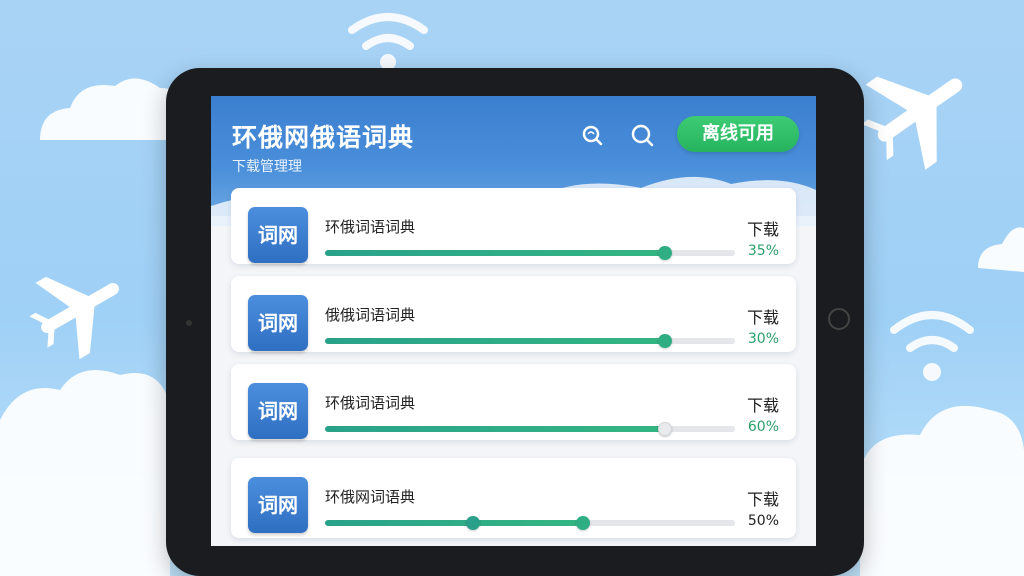 Image resolution: width=1024 pixels, height=576 pixels. What do you see at coordinates (942, 490) in the screenshot?
I see `cloud-bottom-right` at bounding box center [942, 490].